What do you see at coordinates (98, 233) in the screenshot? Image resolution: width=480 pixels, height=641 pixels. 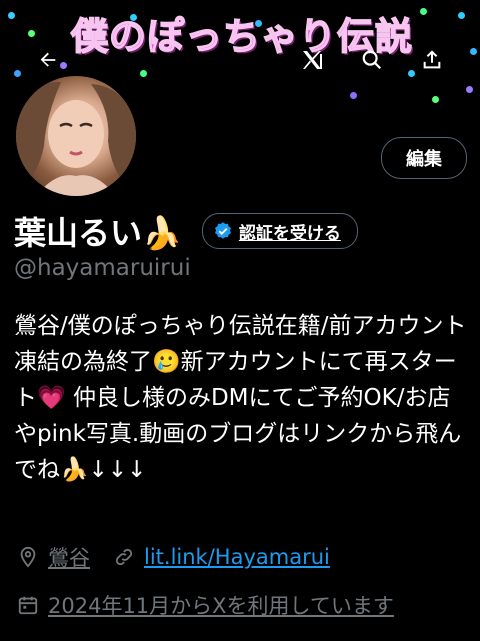 I see `display-name: 葉山るい🍌` at bounding box center [98, 233].